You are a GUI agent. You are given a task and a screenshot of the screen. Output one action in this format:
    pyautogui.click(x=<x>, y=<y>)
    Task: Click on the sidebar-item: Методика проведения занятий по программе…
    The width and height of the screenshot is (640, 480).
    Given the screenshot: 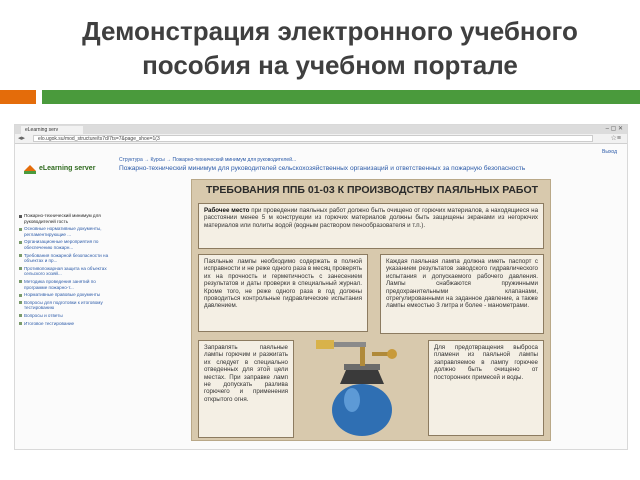 What is the action you would take?
    pyautogui.click(x=65, y=284)
    